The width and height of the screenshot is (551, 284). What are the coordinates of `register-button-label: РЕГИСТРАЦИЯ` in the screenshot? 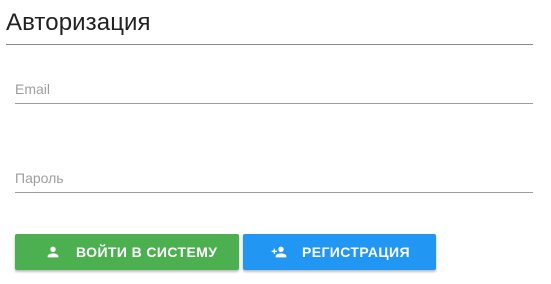 It's located at (356, 252).